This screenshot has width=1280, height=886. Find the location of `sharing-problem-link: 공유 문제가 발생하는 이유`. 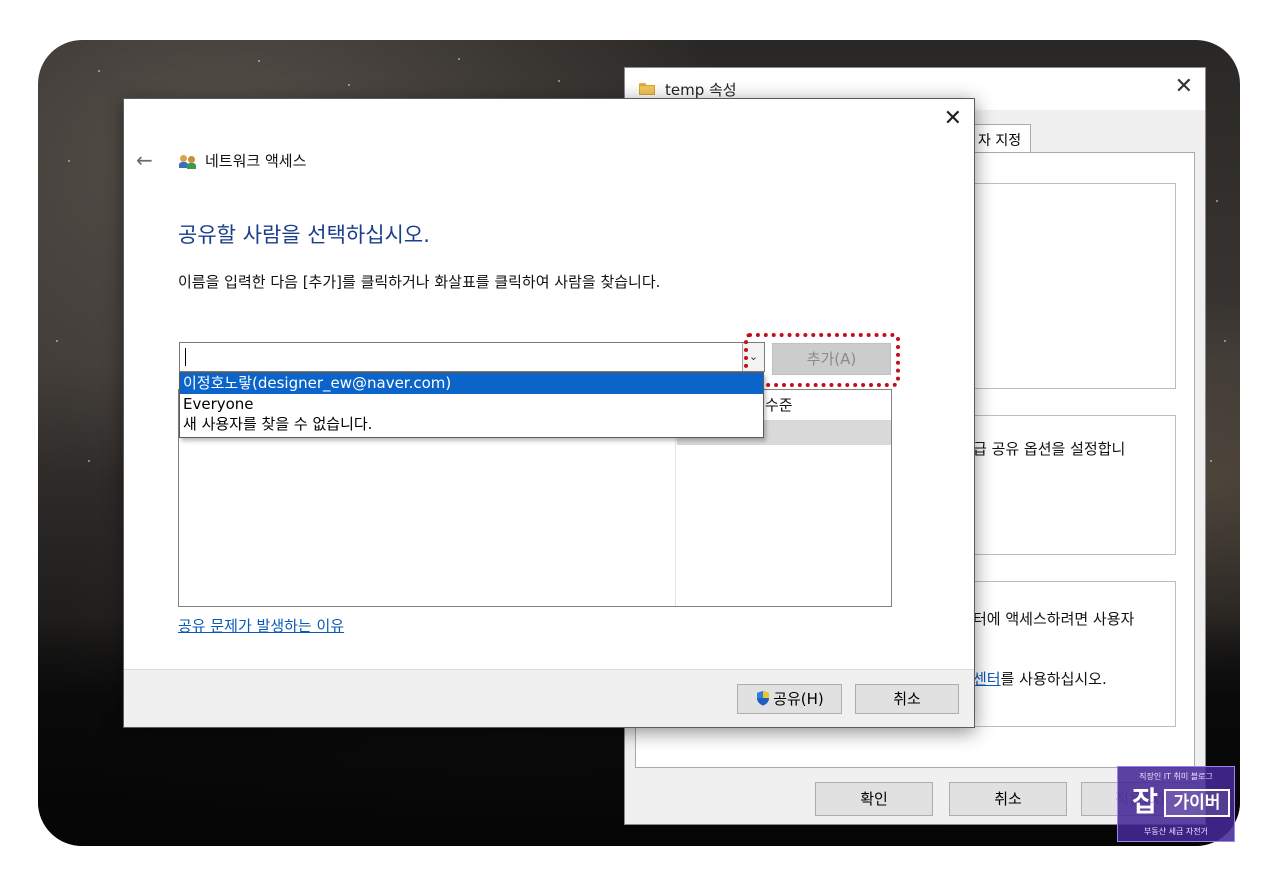

sharing-problem-link: 공유 문제가 발생하는 이유 is located at coordinates (261, 625).